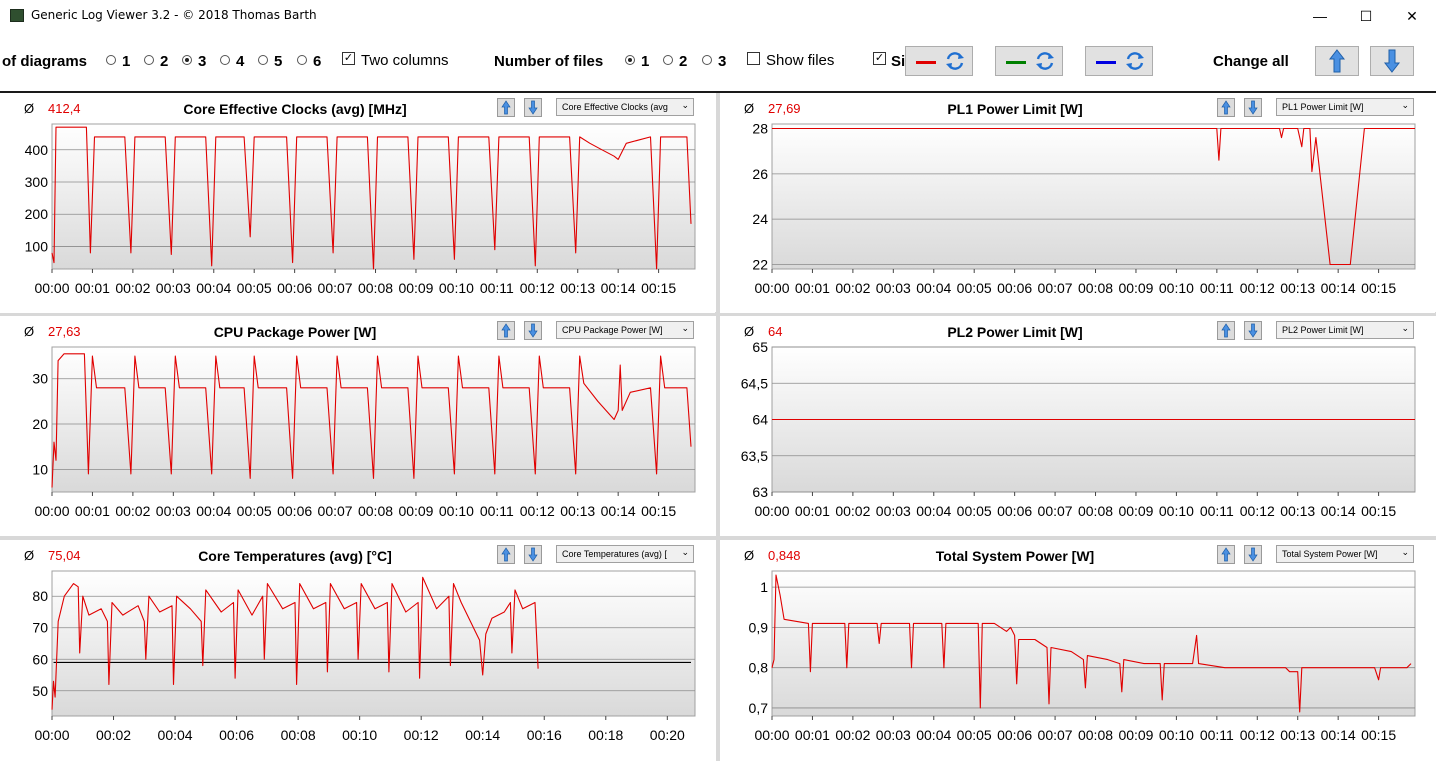 This screenshot has width=1436, height=761. I want to click on minimize-button: —, so click(1320, 16).